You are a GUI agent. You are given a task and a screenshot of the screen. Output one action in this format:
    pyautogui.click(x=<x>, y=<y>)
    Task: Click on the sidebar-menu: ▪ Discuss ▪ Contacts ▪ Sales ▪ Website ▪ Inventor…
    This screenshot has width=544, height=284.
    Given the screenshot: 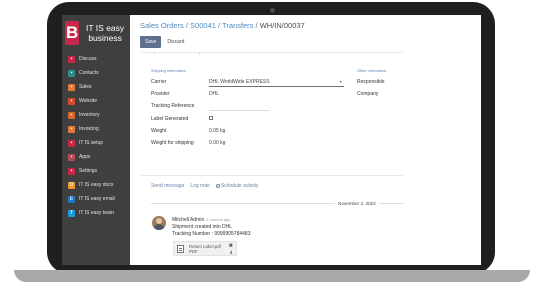 What is the action you would take?
    pyautogui.click(x=96, y=136)
    